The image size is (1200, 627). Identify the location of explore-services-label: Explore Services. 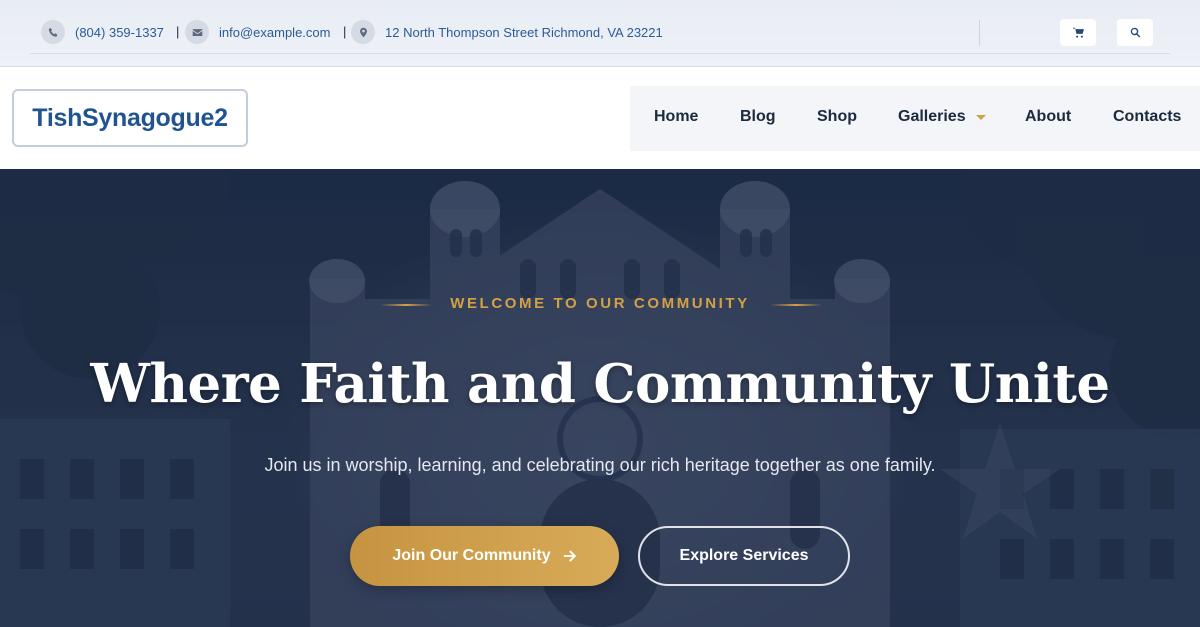
(744, 555).